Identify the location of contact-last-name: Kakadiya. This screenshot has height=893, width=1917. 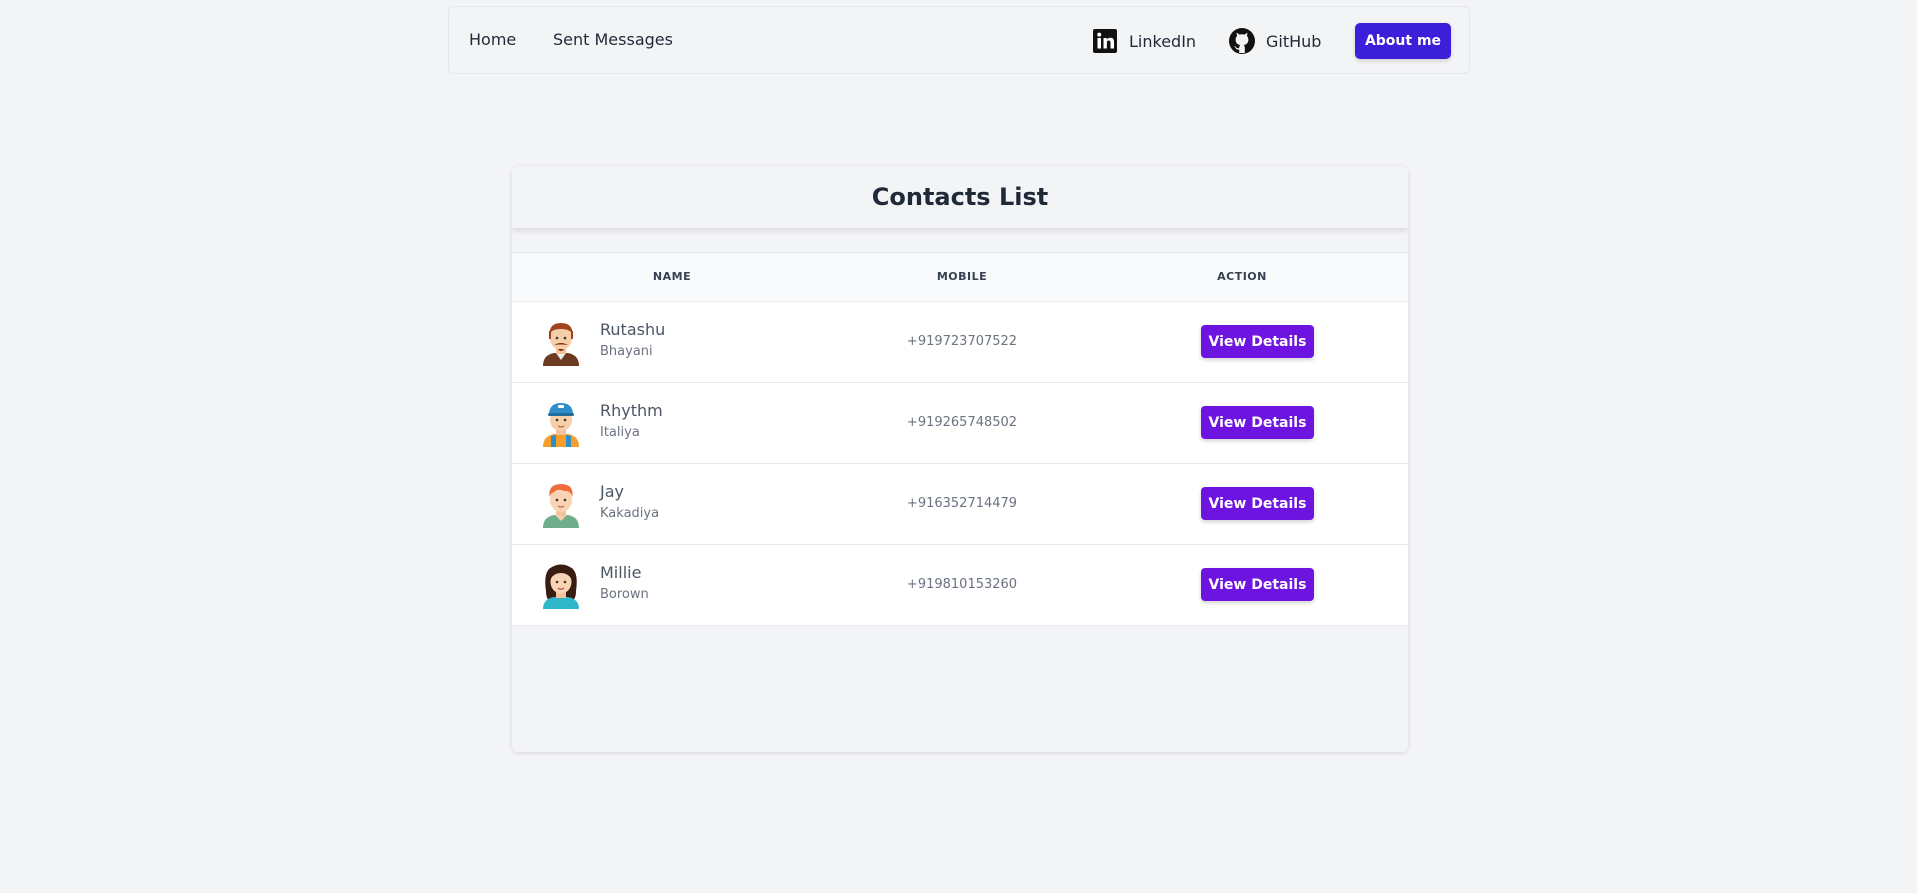
(630, 513).